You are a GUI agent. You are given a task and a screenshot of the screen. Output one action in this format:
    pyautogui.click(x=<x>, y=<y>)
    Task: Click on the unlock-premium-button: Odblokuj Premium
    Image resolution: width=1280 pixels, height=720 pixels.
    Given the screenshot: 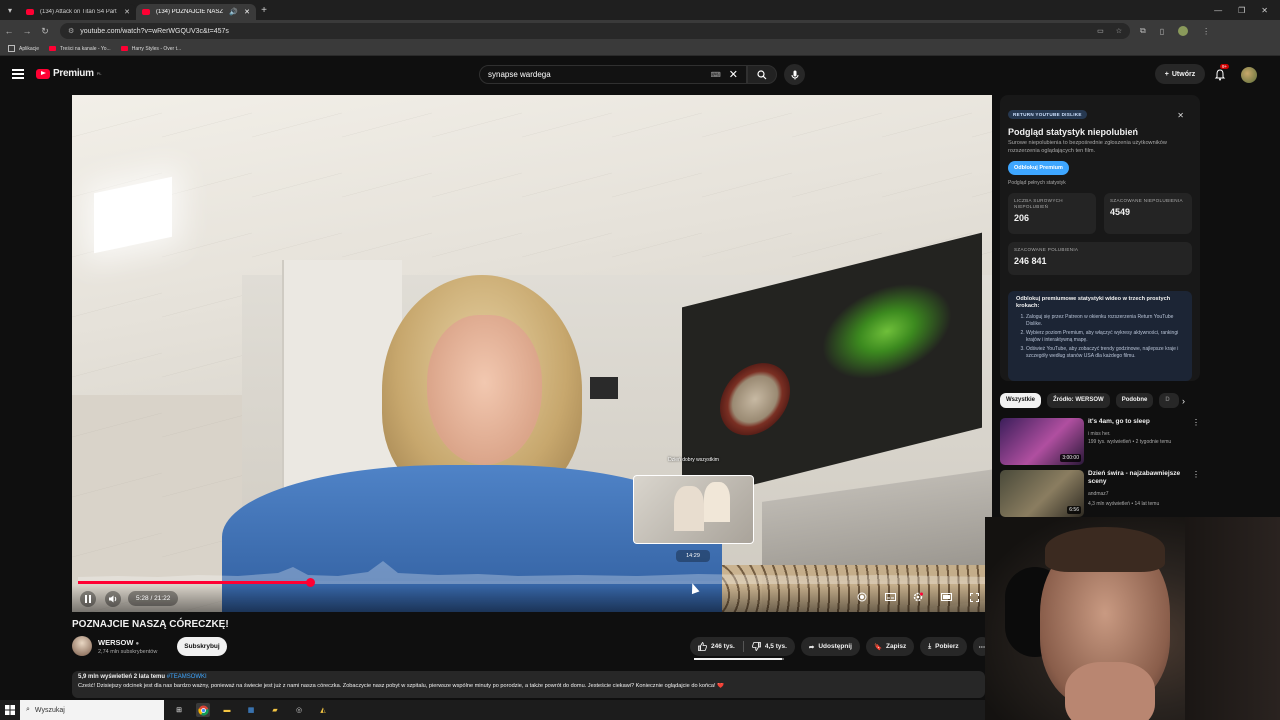 What is the action you would take?
    pyautogui.click(x=1038, y=168)
    